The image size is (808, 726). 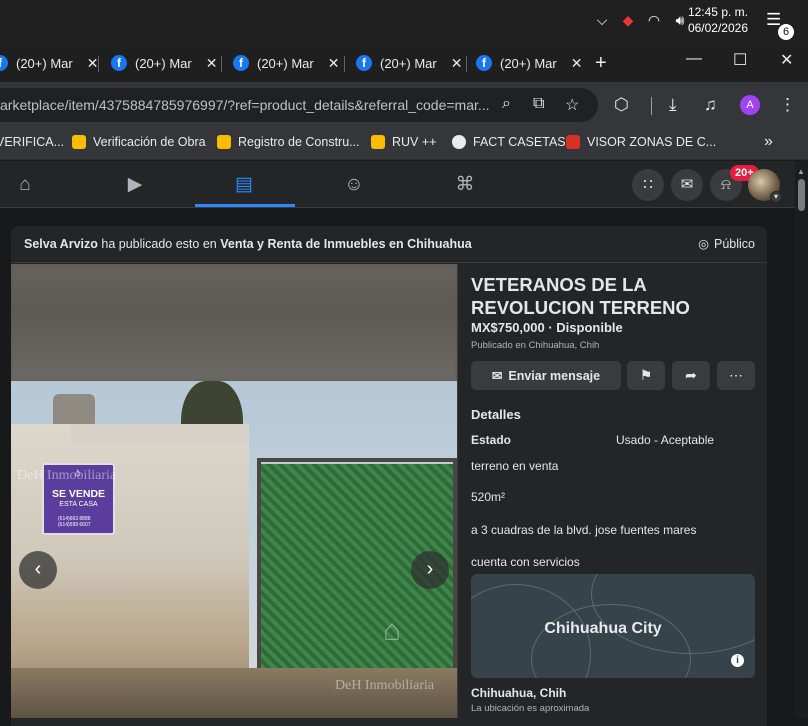 What do you see at coordinates (734, 243) in the screenshot?
I see `visibility-label: Público` at bounding box center [734, 243].